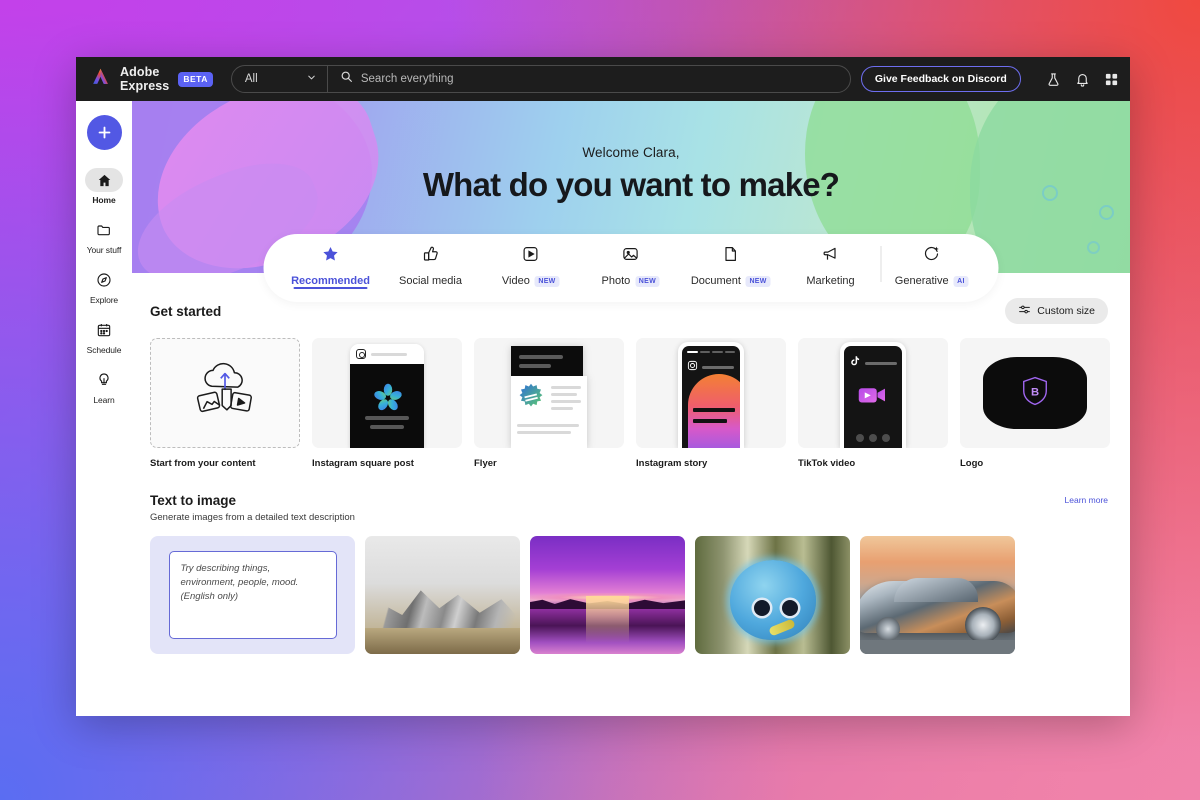  What do you see at coordinates (940, 79) in the screenshot?
I see `give-feedback-button: Give Feedback on Discord` at bounding box center [940, 79].